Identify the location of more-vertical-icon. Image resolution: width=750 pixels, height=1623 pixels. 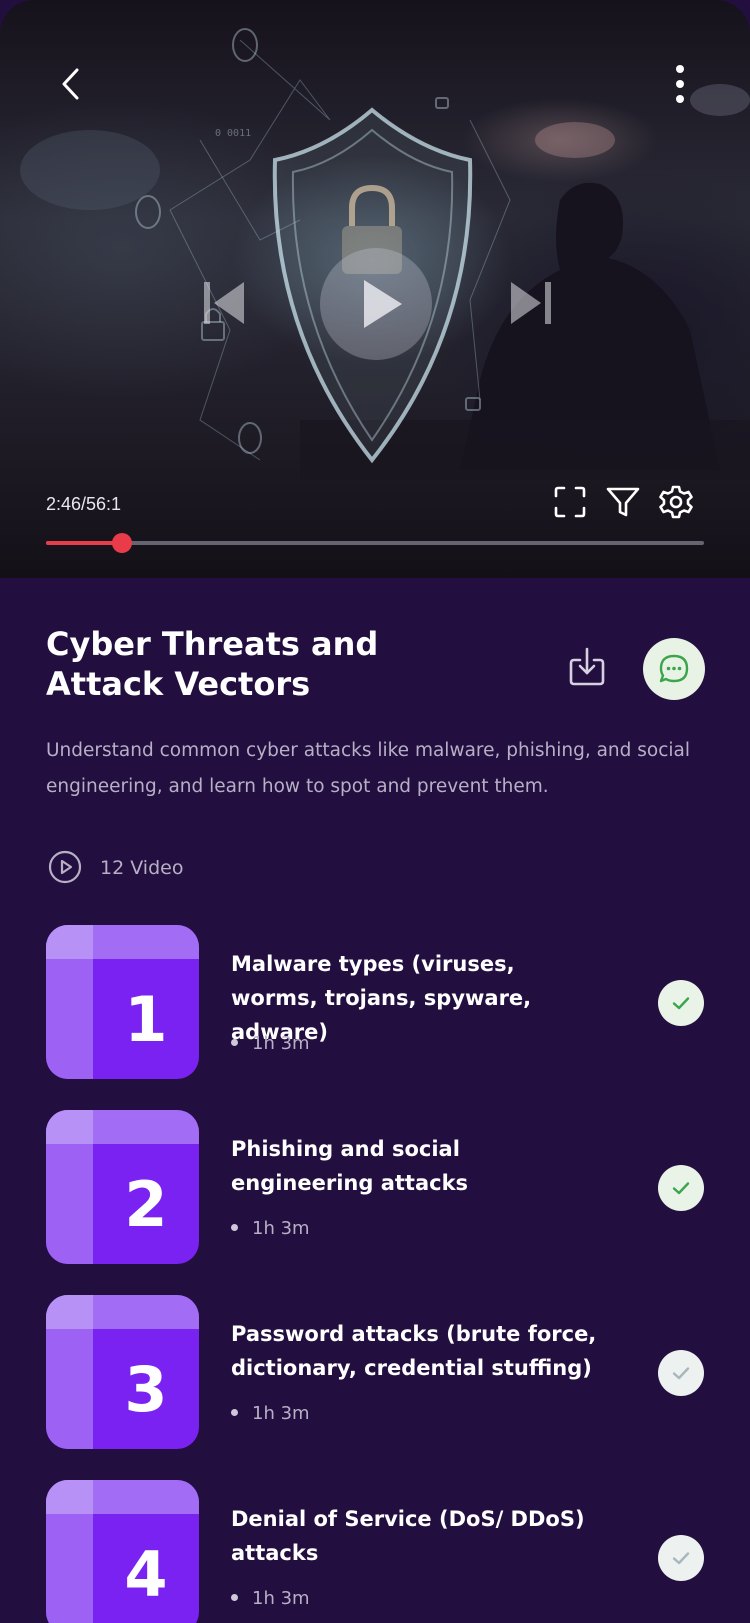
(680, 84).